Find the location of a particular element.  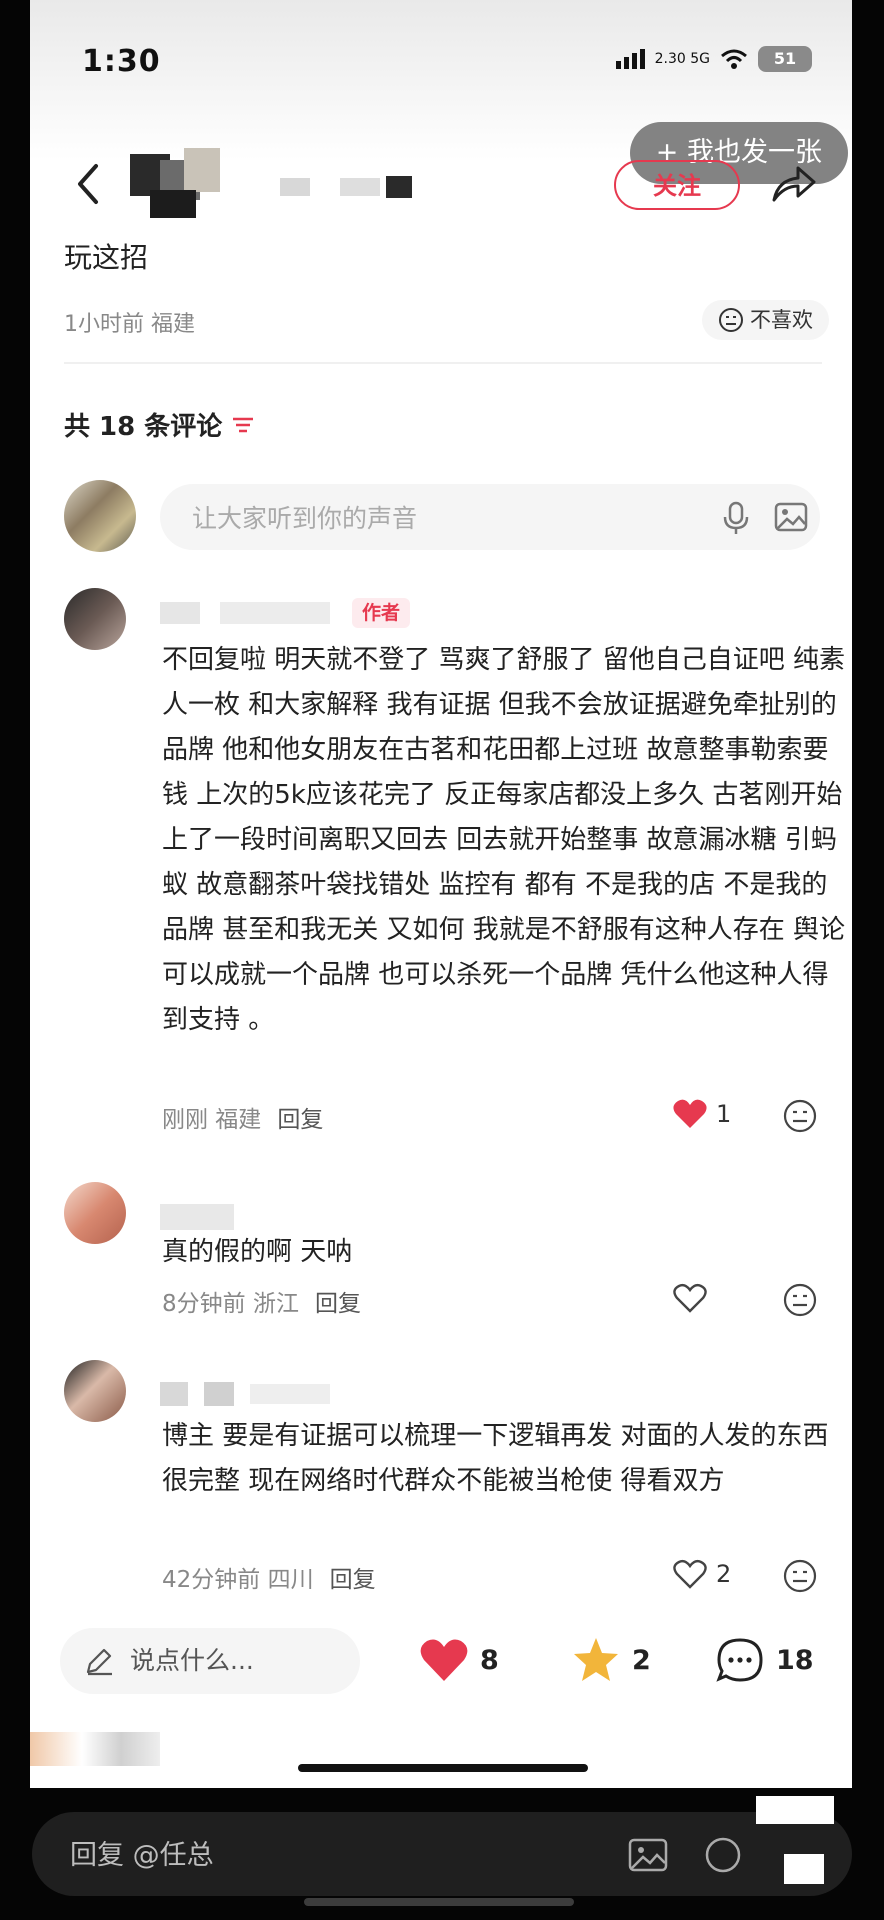

dislike-button: 不喜欢 is located at coordinates (765, 320).